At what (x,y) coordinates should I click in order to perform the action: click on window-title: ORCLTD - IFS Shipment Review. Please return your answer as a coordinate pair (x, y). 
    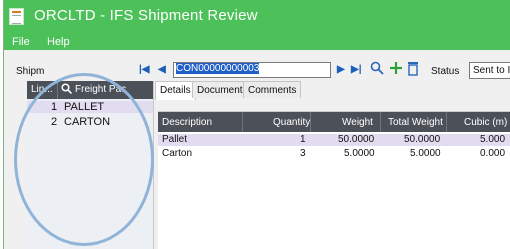
    Looking at the image, I should click on (146, 15).